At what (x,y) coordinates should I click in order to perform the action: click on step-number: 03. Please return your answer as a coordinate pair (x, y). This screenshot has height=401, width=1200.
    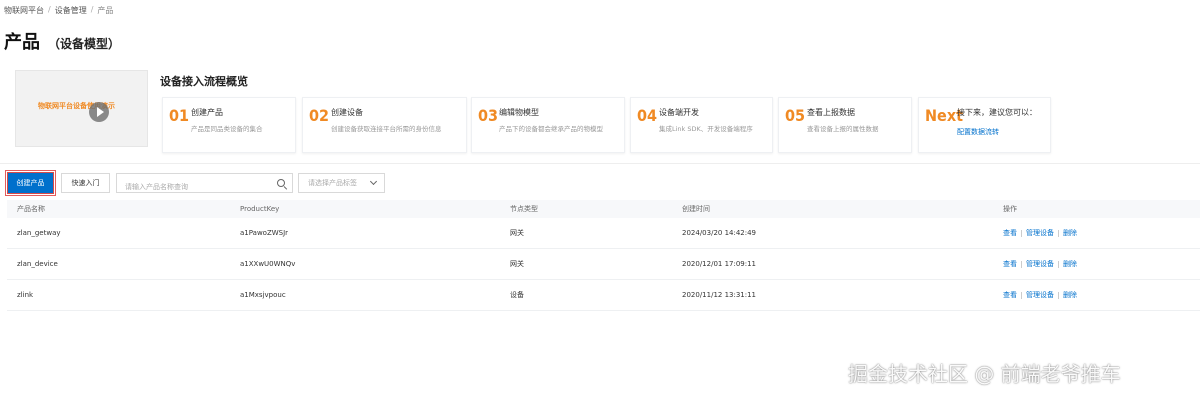
    Looking at the image, I should click on (488, 115).